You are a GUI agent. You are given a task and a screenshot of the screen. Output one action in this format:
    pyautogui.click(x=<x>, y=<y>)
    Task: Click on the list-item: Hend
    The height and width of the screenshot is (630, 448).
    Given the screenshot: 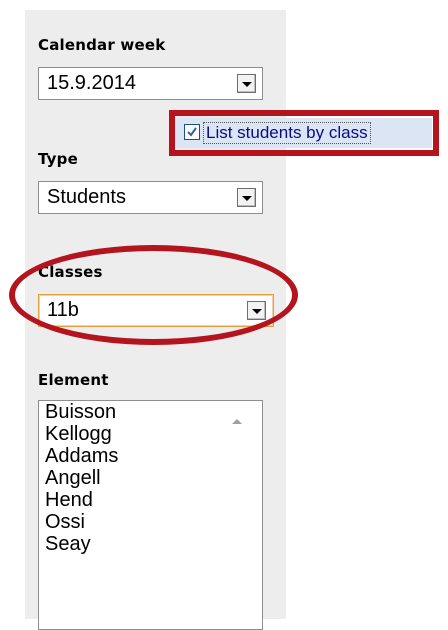 What is the action you would take?
    pyautogui.click(x=150, y=500)
    